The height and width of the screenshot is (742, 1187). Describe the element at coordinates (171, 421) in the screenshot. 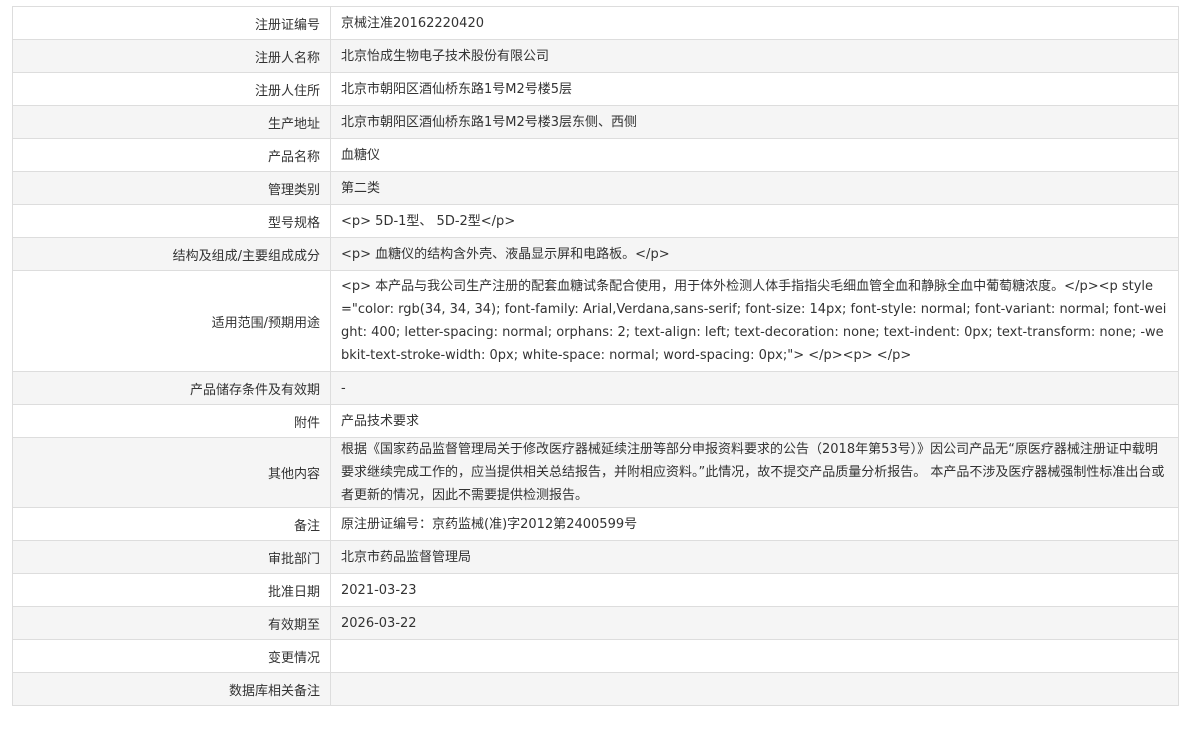

I see `field-label: 附件` at that location.